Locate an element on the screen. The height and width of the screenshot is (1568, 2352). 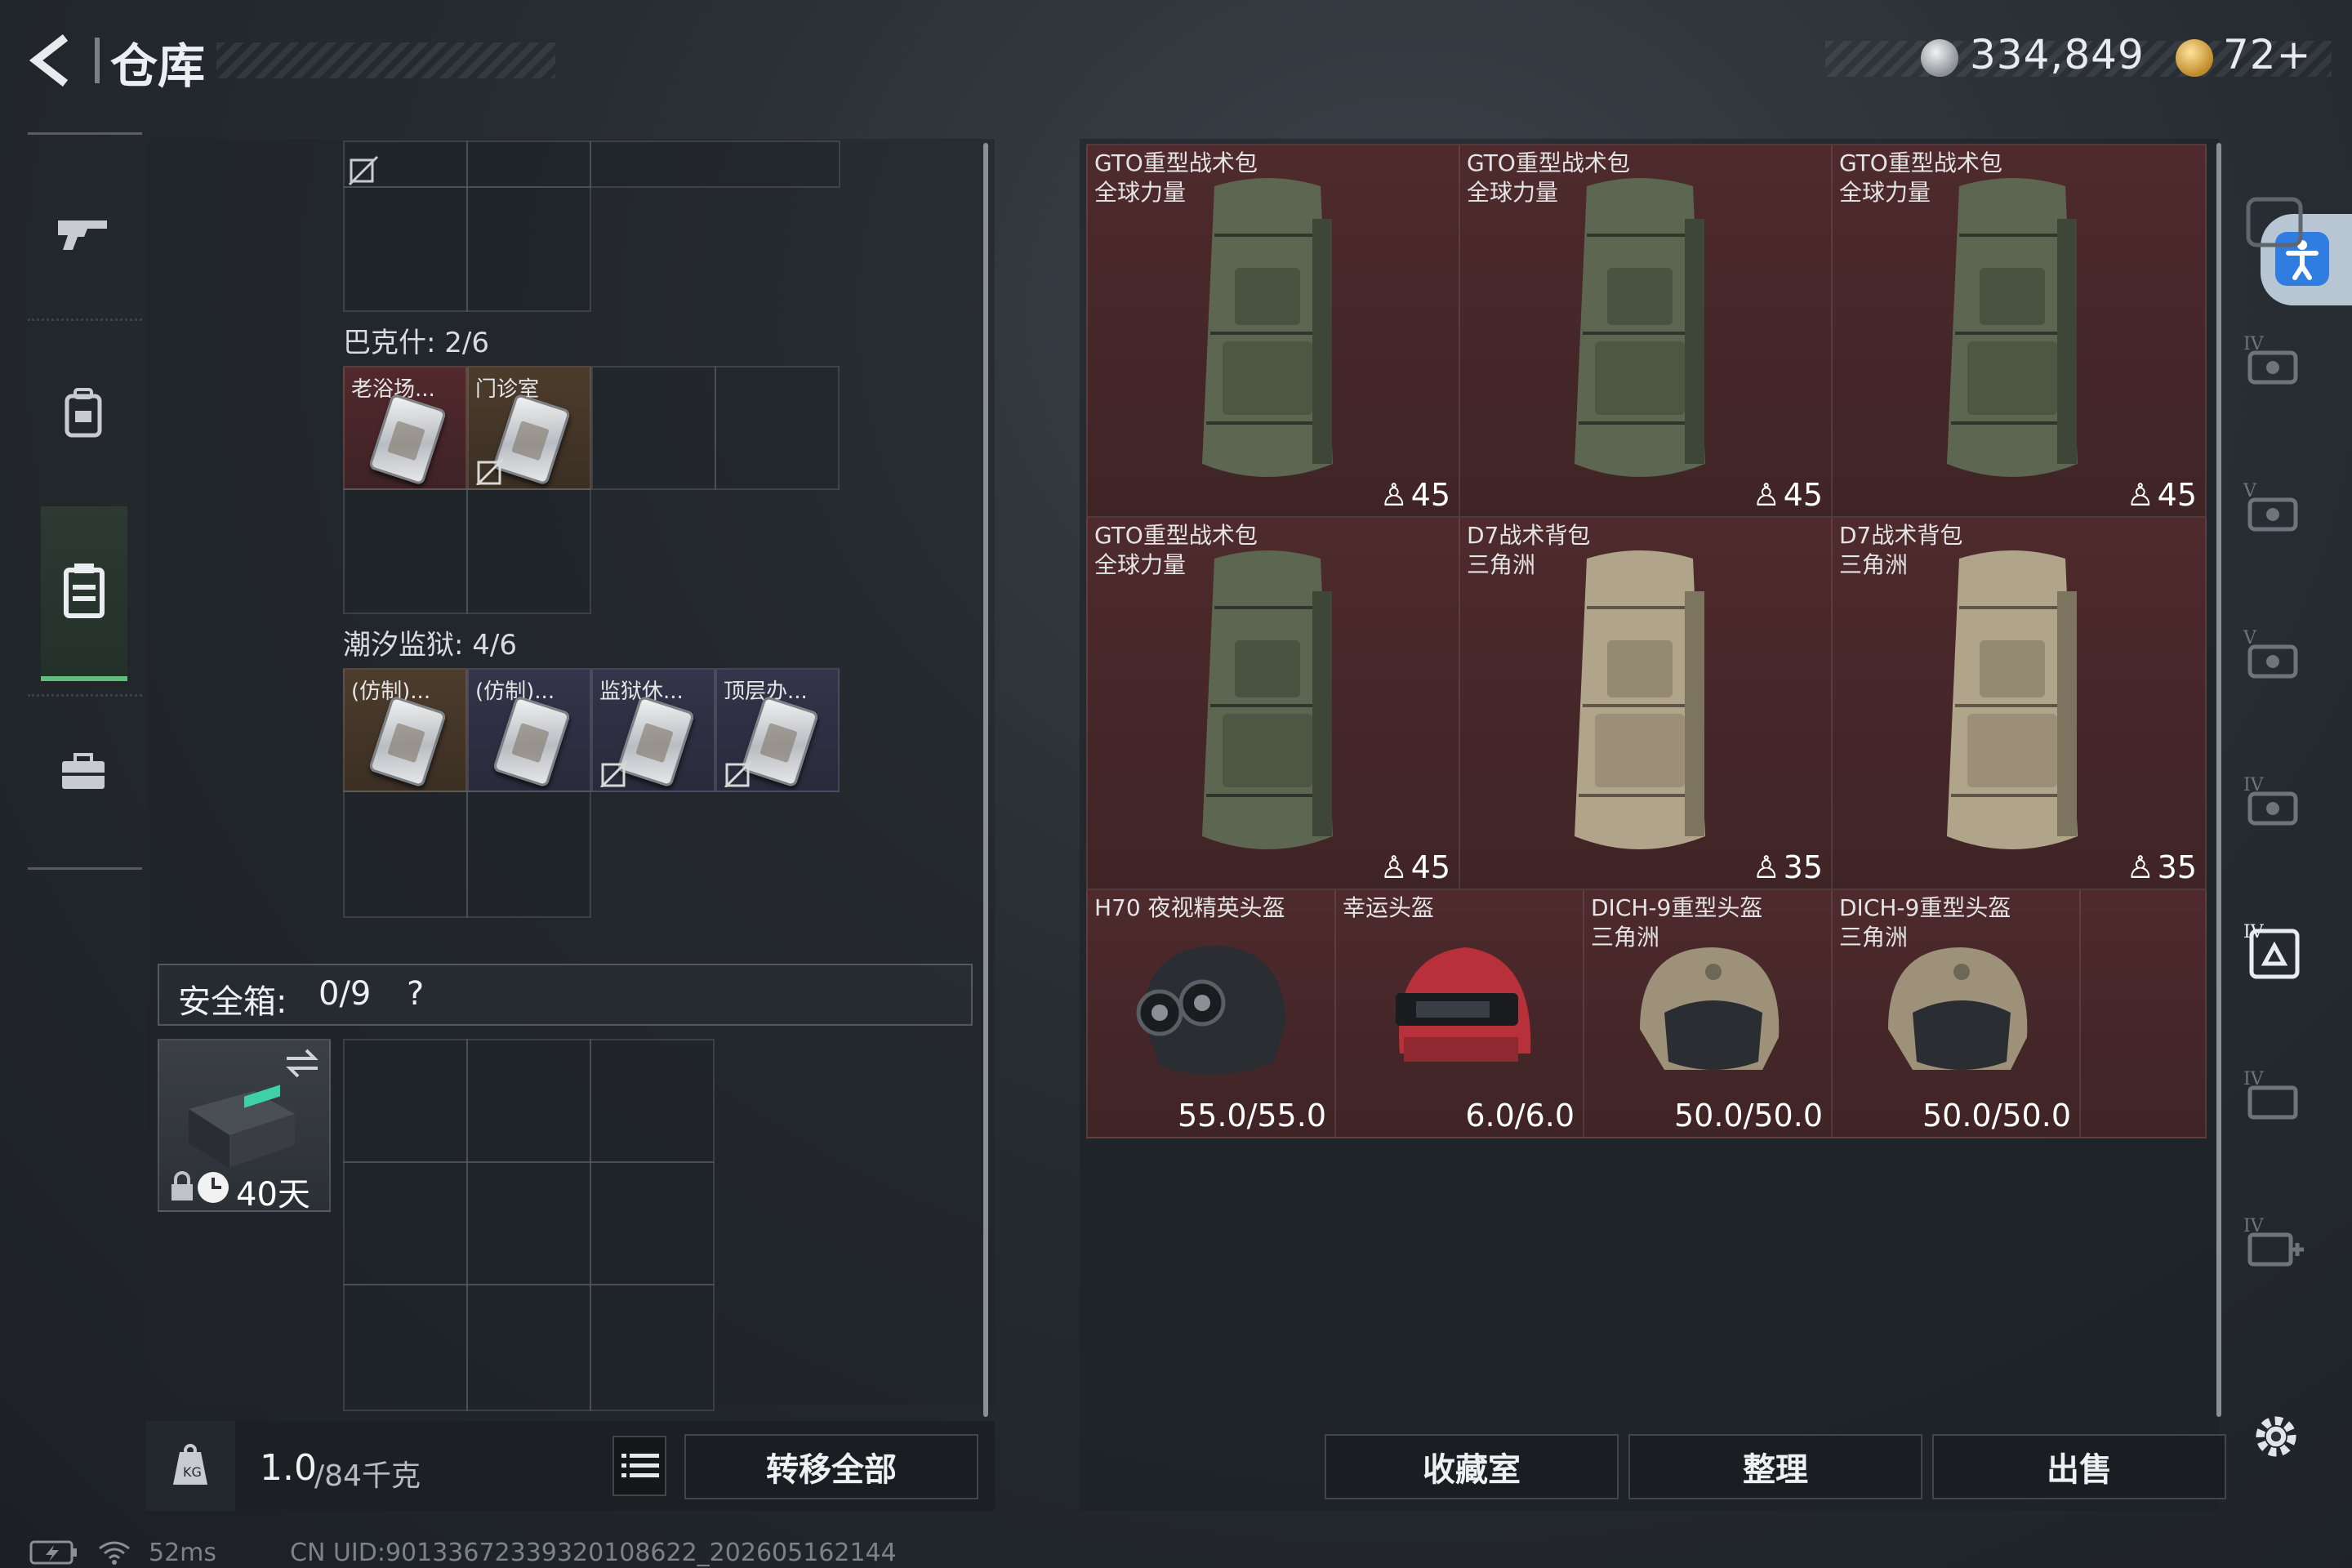
safe-box-count: 0/9 is located at coordinates (345, 994).